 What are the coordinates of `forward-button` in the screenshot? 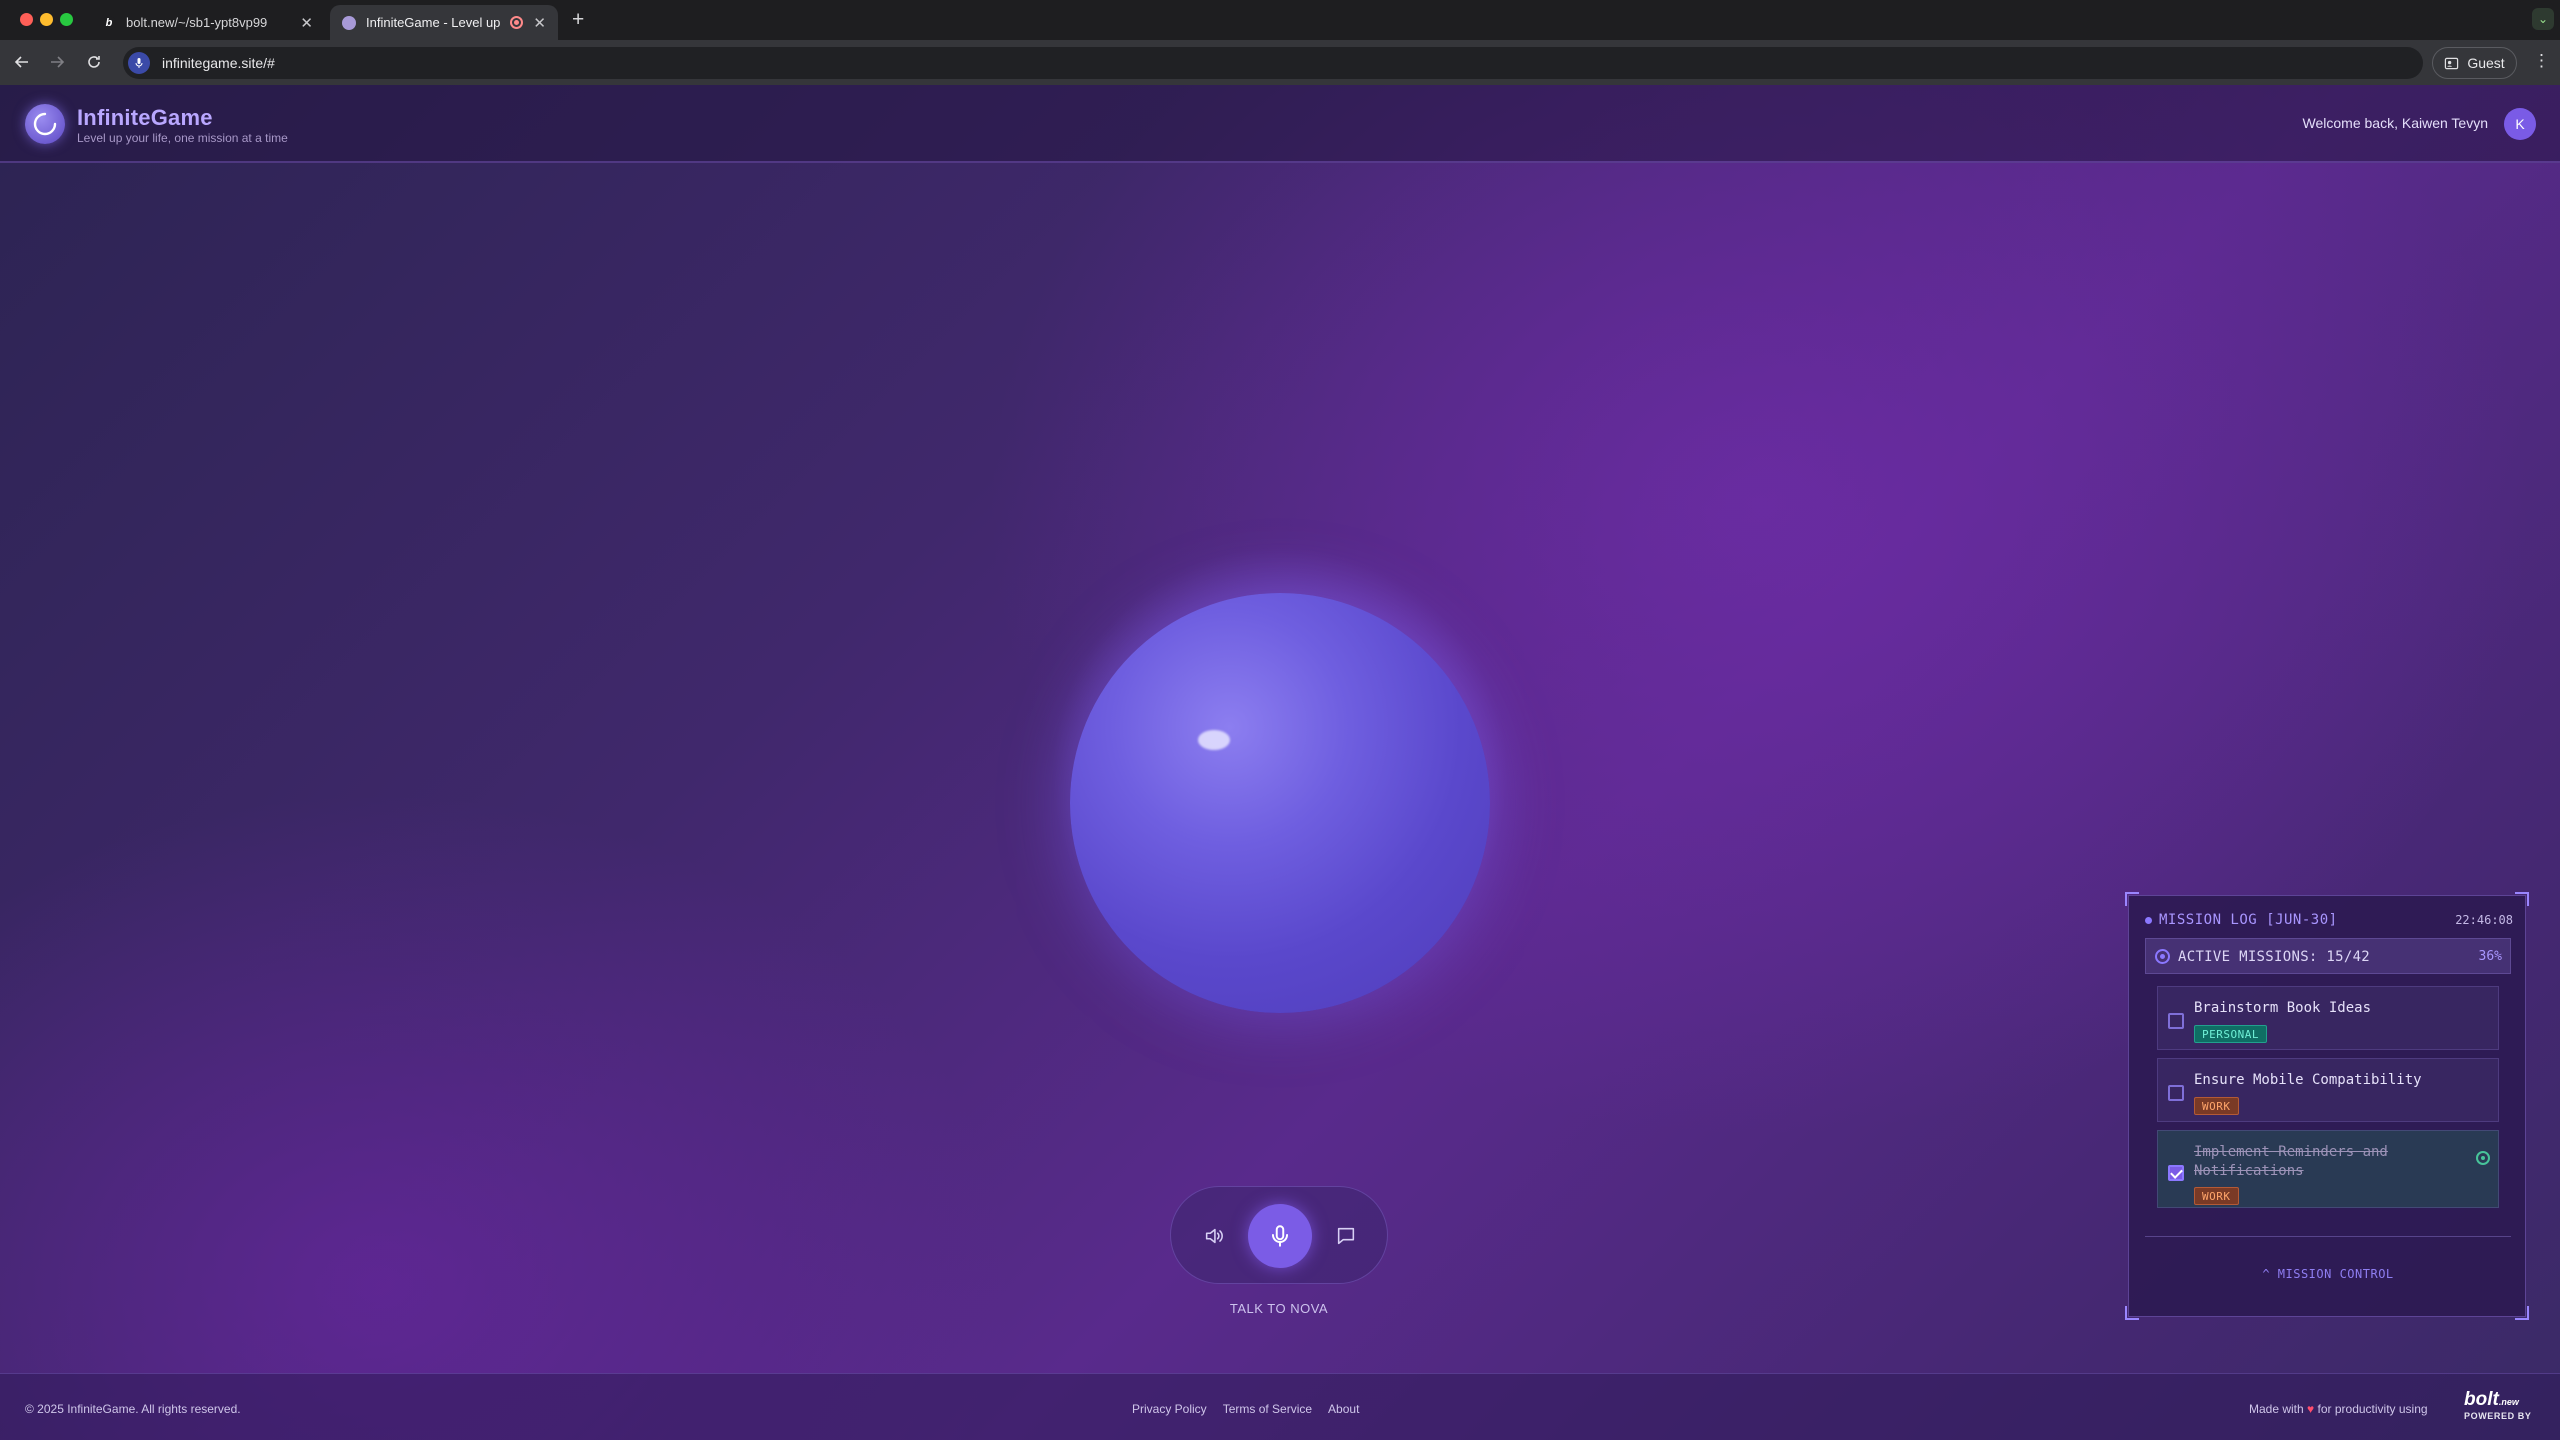 It's located at (57, 62).